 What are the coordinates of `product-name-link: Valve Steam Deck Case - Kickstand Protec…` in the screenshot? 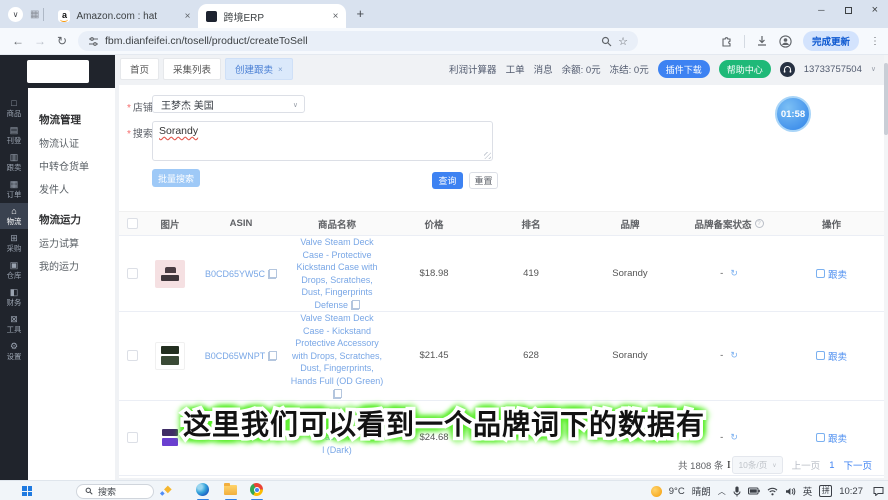 It's located at (337, 356).